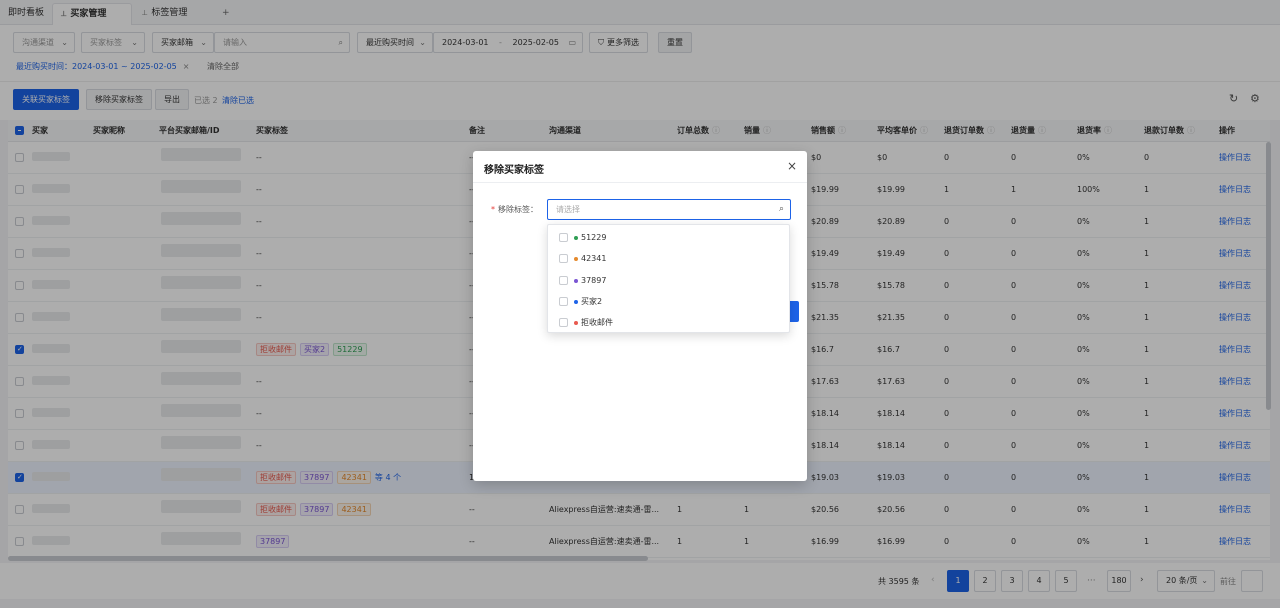  I want to click on remove-tag-label-text: 移除标签：, so click(518, 209).